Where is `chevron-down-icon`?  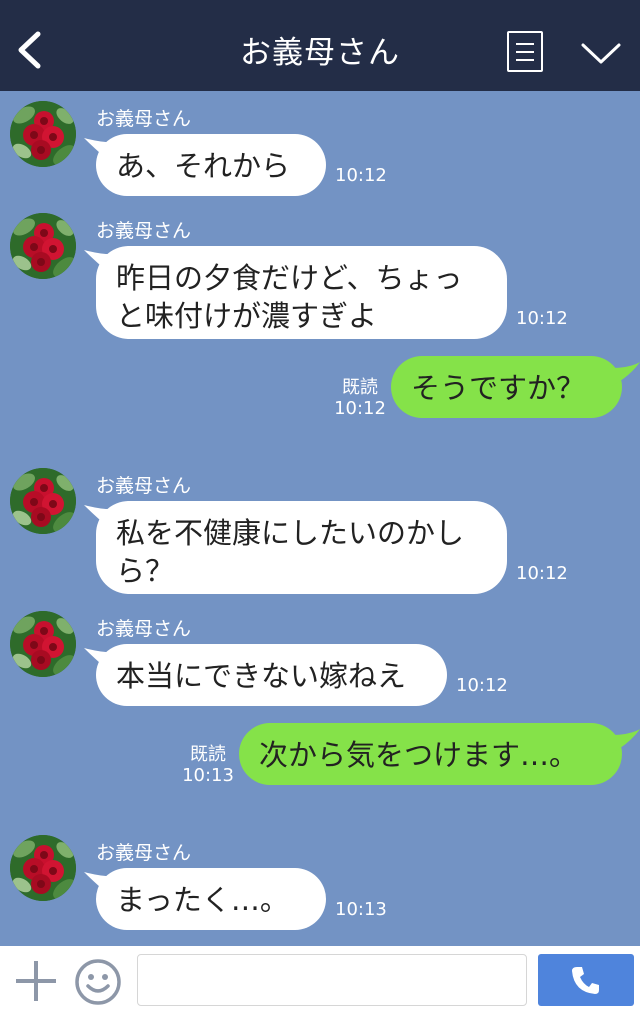 chevron-down-icon is located at coordinates (601, 54).